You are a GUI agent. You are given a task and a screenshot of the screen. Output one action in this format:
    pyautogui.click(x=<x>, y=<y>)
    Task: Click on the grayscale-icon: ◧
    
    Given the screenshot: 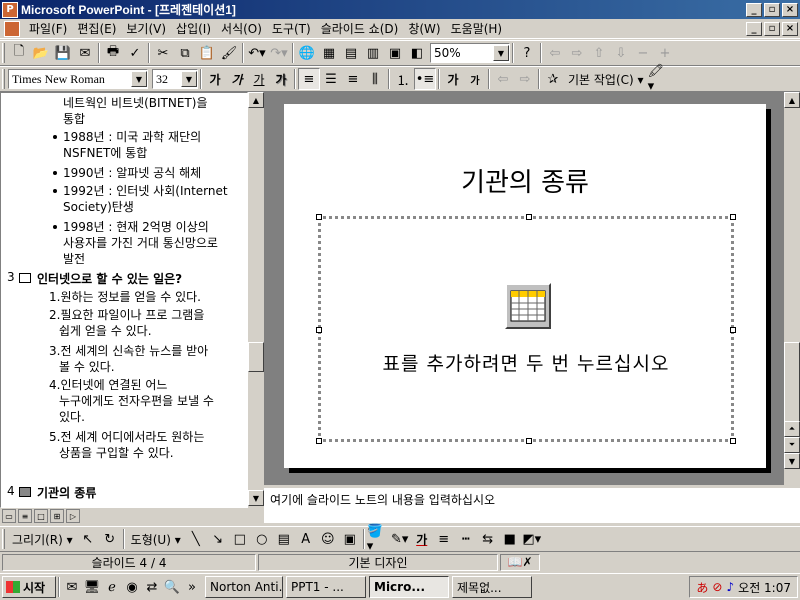 What is the action you would take?
    pyautogui.click(x=417, y=53)
    